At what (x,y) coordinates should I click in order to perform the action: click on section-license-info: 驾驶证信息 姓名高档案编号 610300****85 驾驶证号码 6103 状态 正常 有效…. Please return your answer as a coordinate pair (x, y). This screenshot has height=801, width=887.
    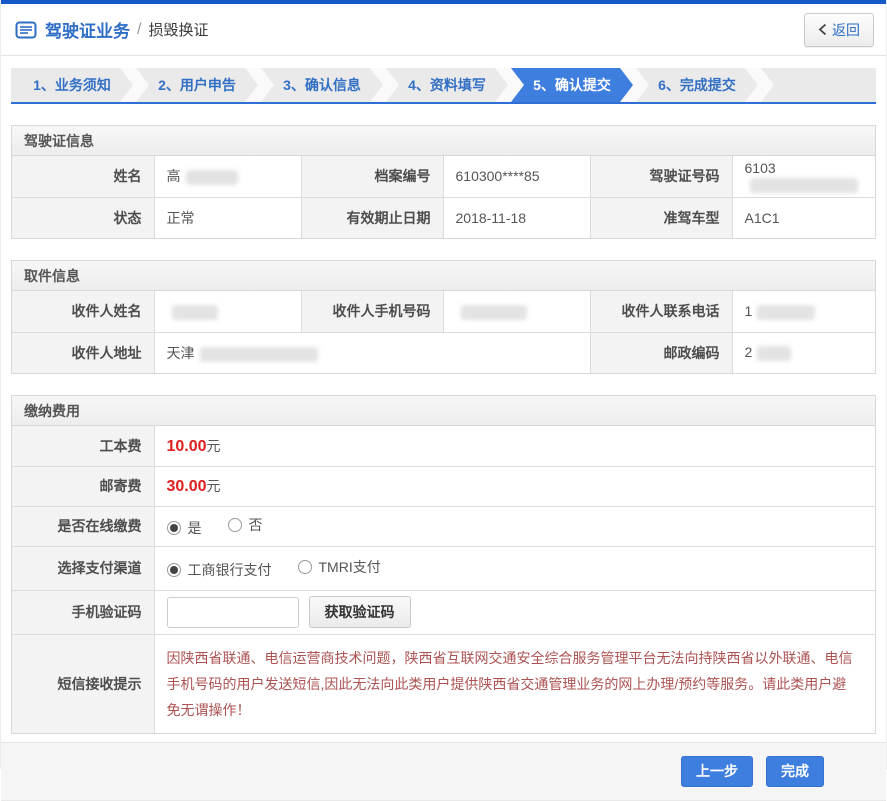
    Looking at the image, I should click on (443, 182).